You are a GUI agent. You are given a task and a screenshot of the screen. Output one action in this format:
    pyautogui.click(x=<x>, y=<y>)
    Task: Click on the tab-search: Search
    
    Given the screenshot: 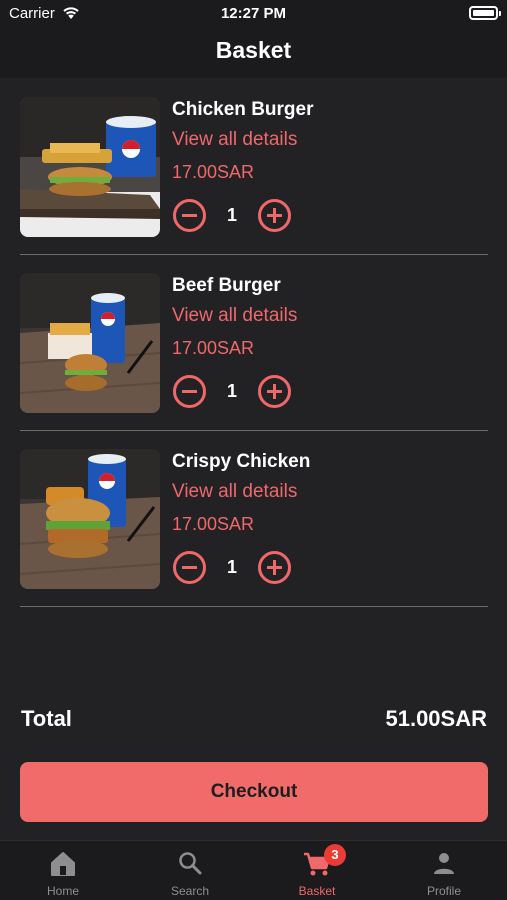 What is the action you would take?
    pyautogui.click(x=190, y=870)
    